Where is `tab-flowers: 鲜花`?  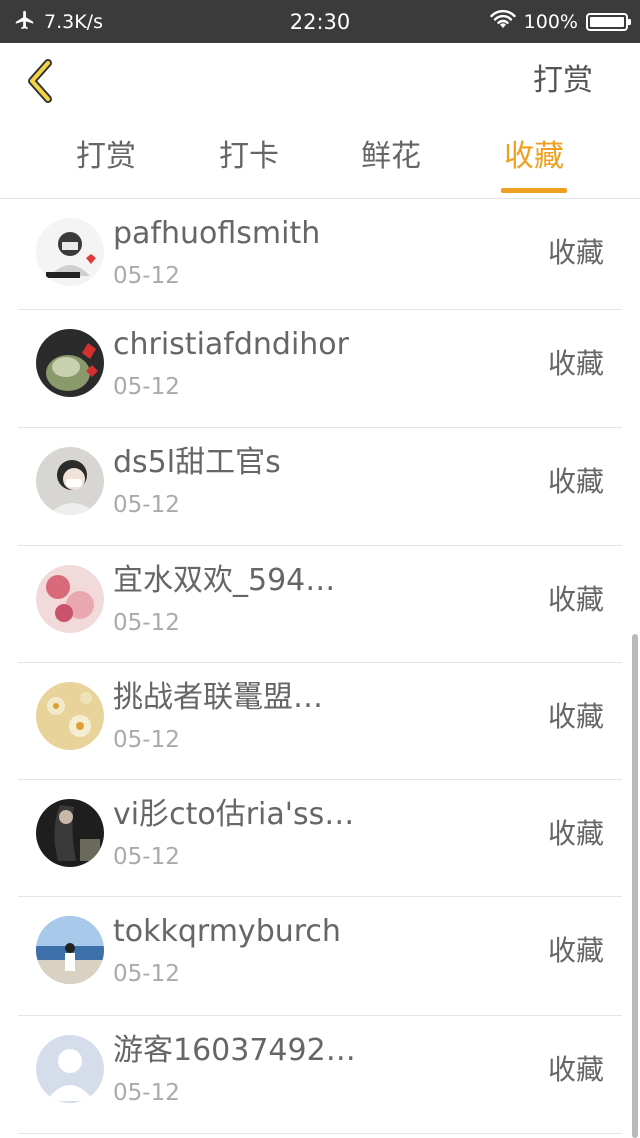 tab-flowers: 鲜花 is located at coordinates (391, 157).